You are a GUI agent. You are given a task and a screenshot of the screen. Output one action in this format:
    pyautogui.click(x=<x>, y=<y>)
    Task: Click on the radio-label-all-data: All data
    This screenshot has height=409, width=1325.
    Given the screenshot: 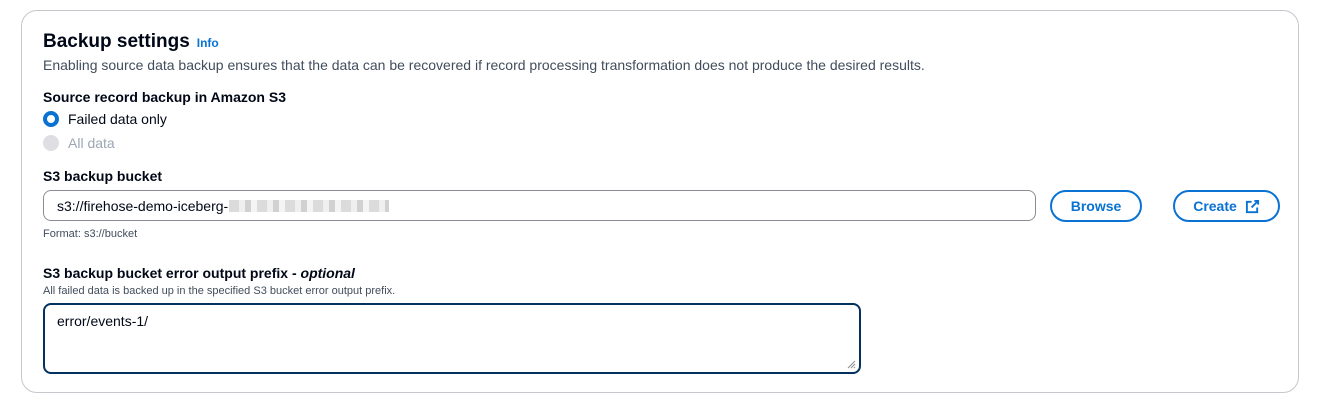 What is the action you would take?
    pyautogui.click(x=91, y=143)
    